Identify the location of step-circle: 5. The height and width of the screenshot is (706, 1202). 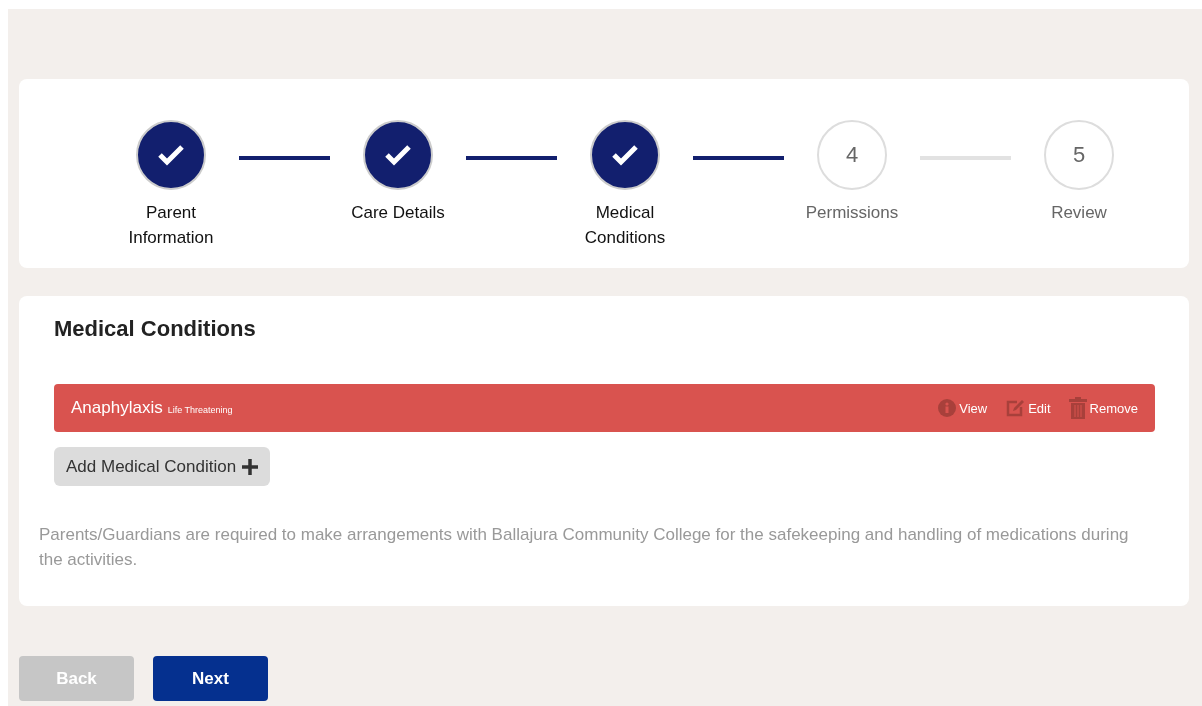
(1079, 155).